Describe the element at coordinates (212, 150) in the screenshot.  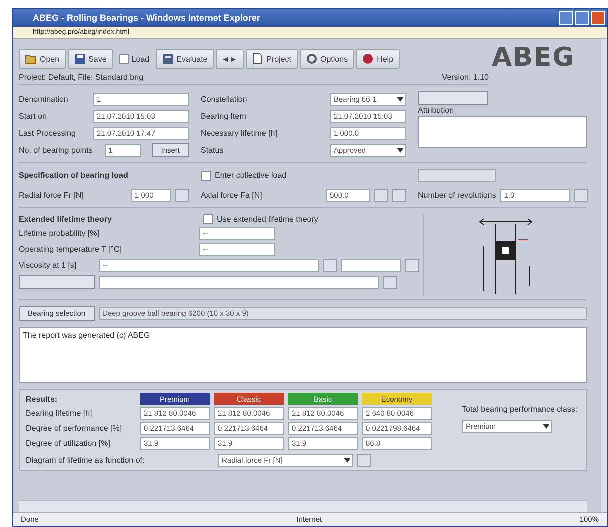
I see `field-label: Status` at that location.